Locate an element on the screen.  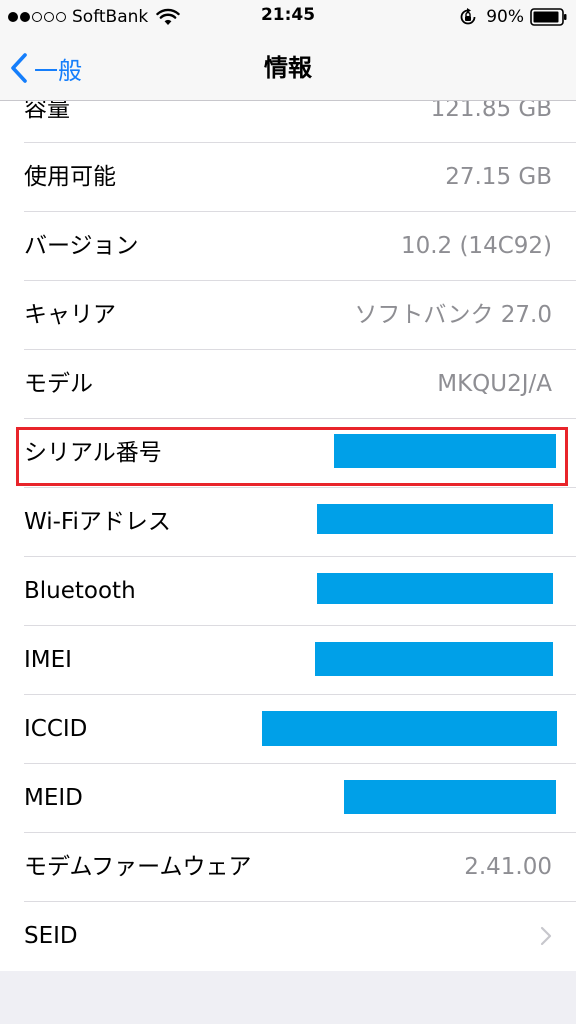
row-iccid: ICCID is located at coordinates (300, 729).